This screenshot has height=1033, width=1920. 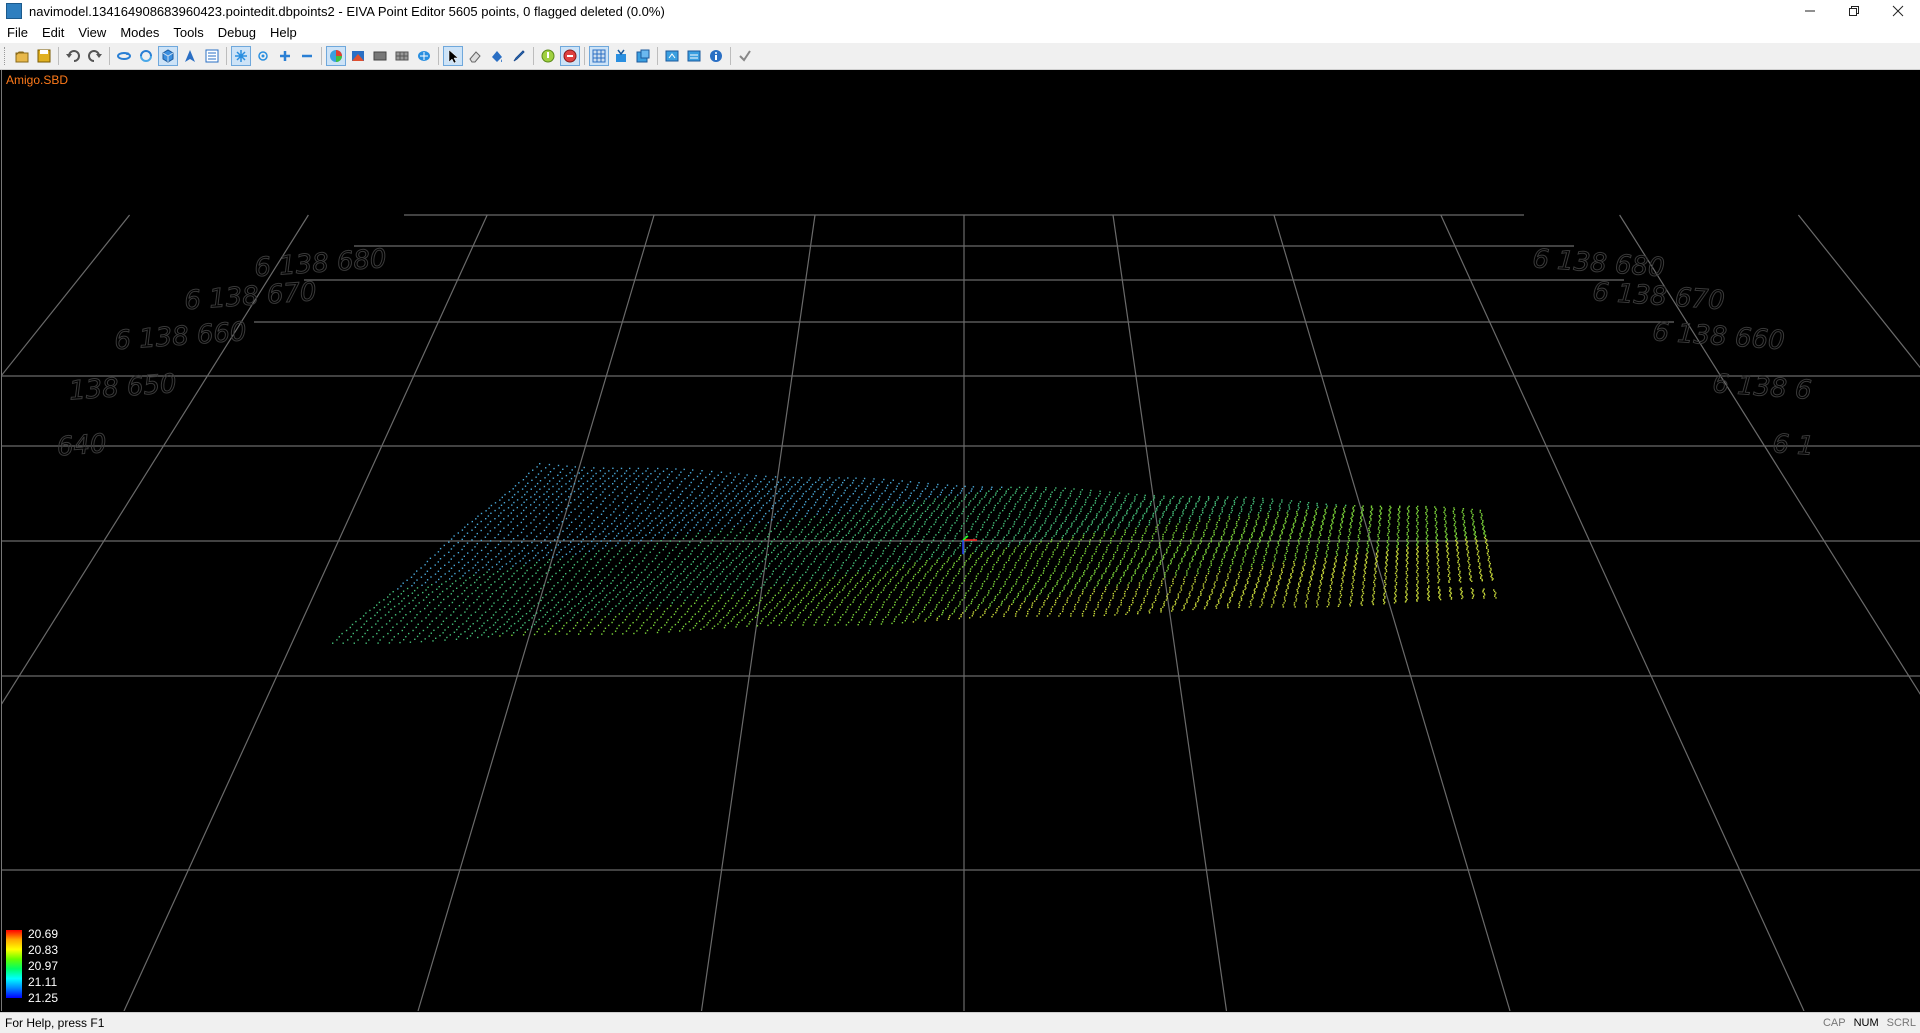 I want to click on menu-file: File, so click(x=17, y=32).